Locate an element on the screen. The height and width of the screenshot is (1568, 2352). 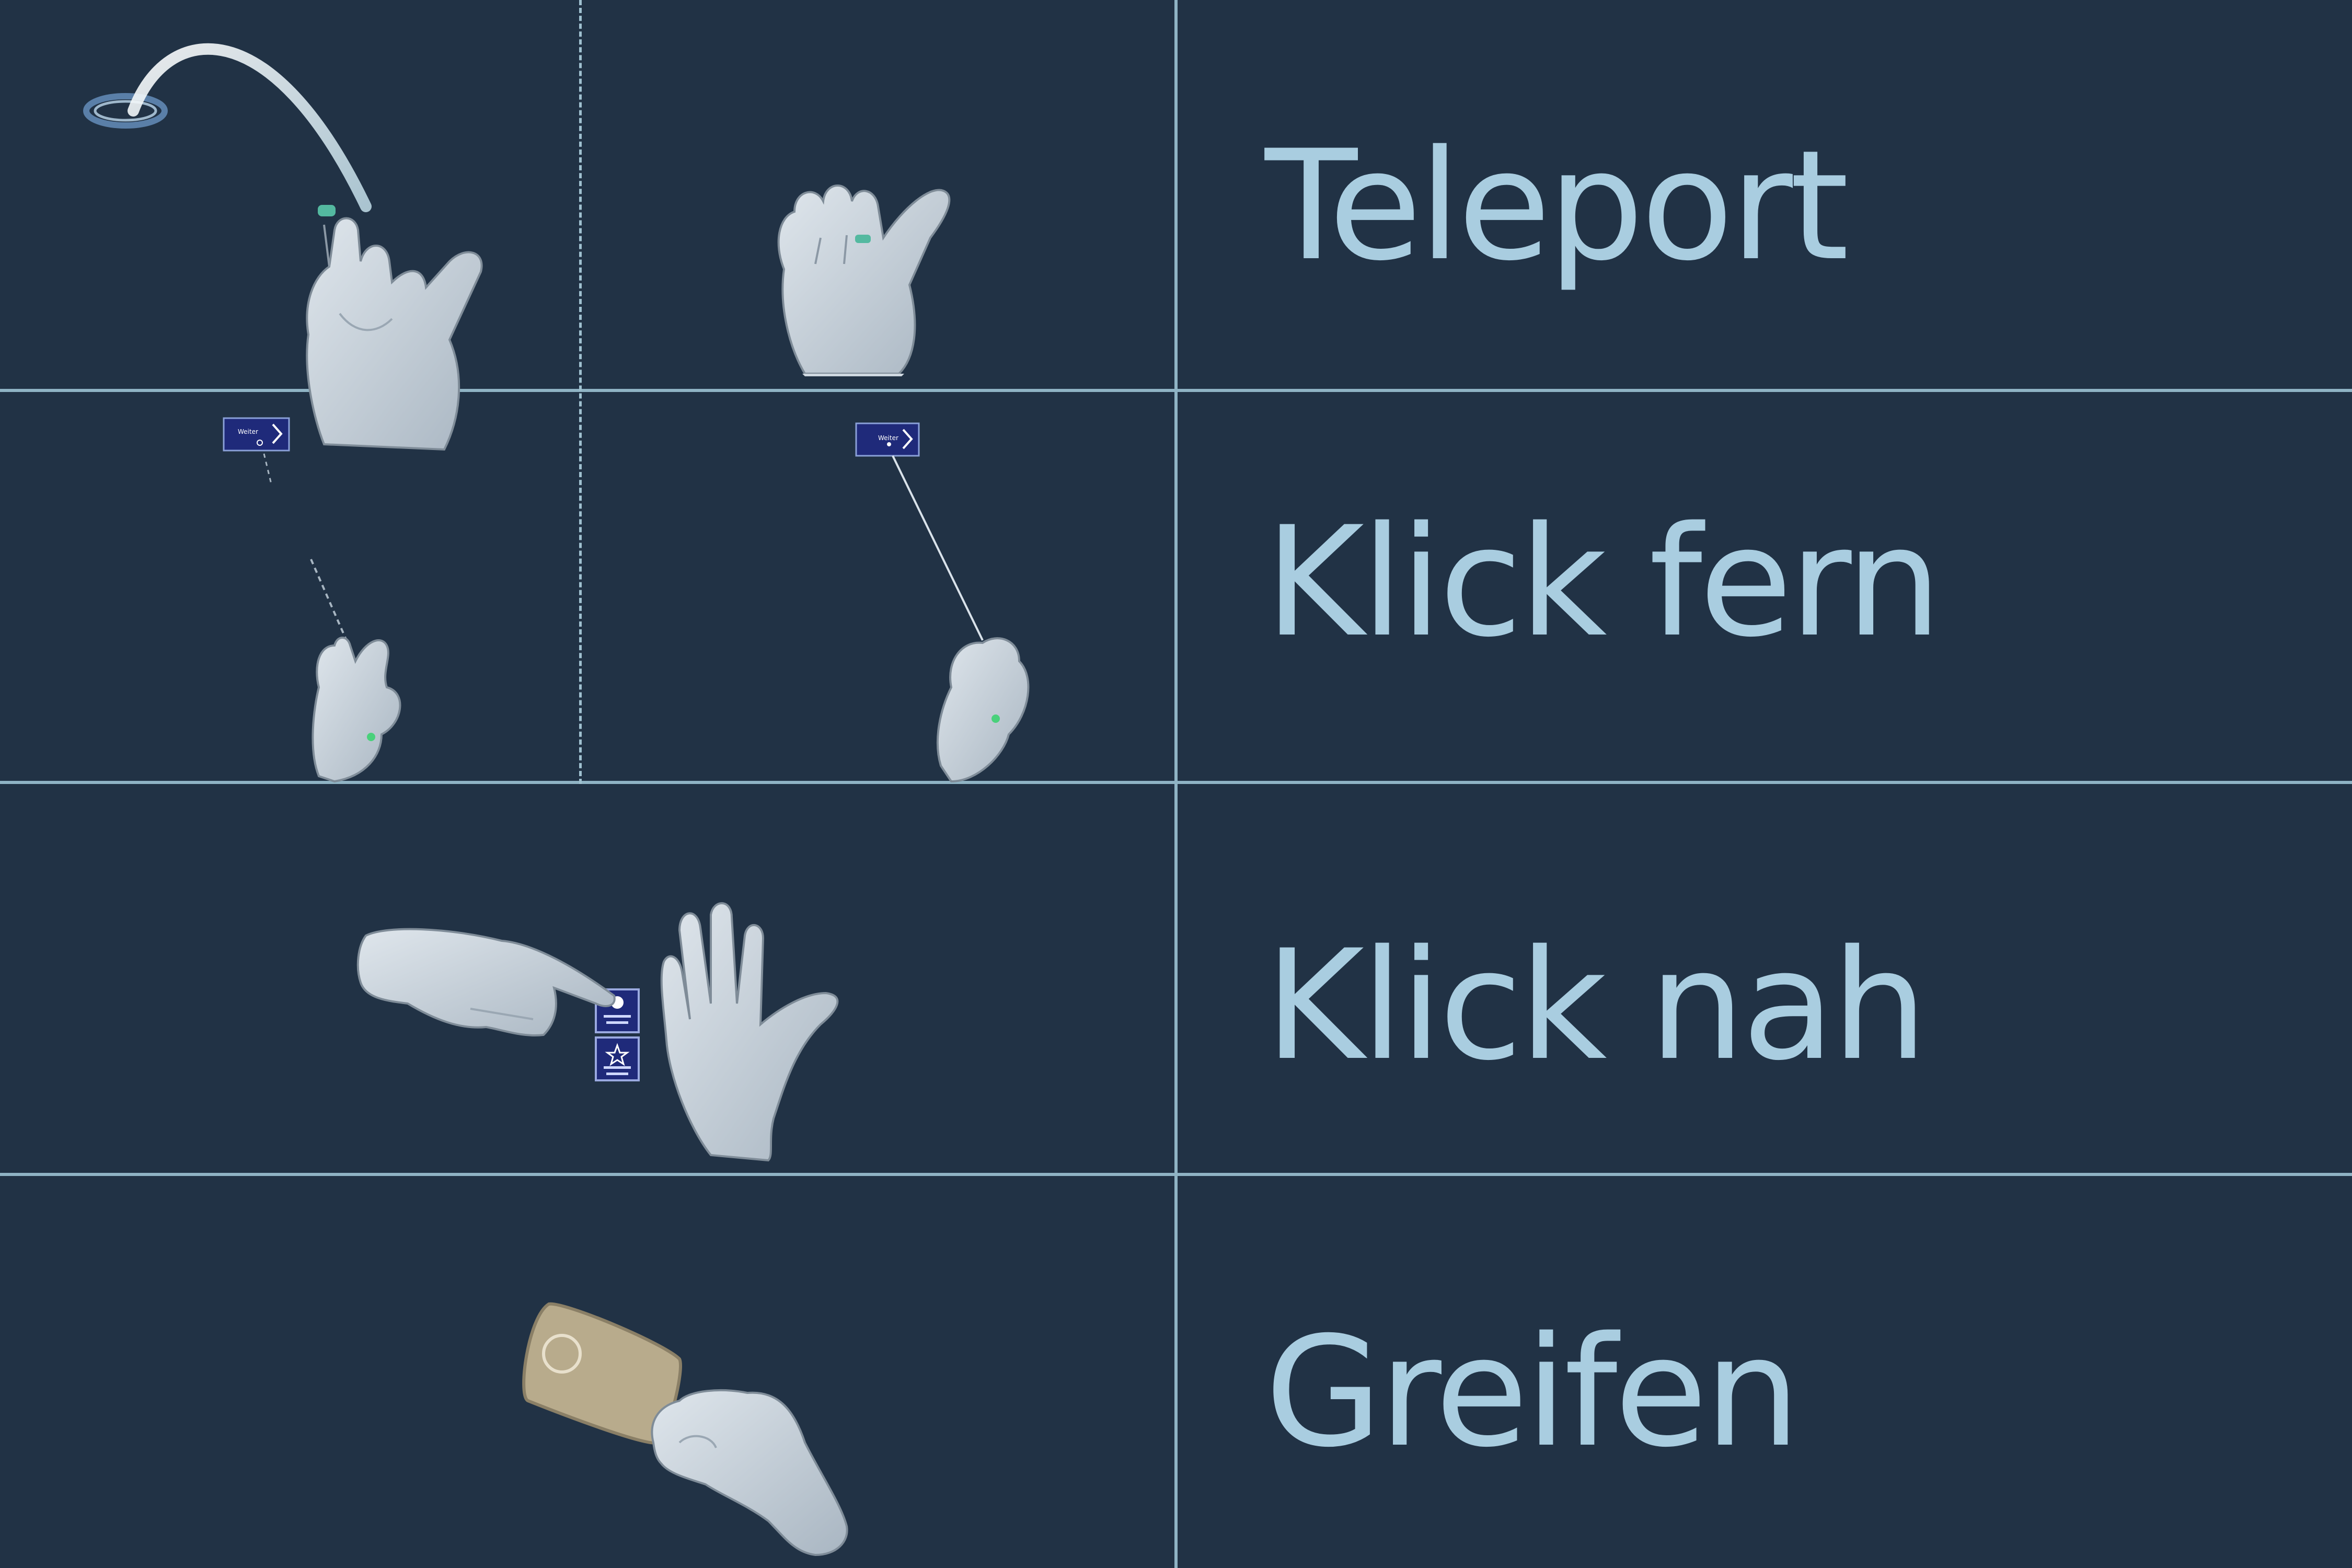
near-click-open-palm-icon is located at coordinates (749, 1032).